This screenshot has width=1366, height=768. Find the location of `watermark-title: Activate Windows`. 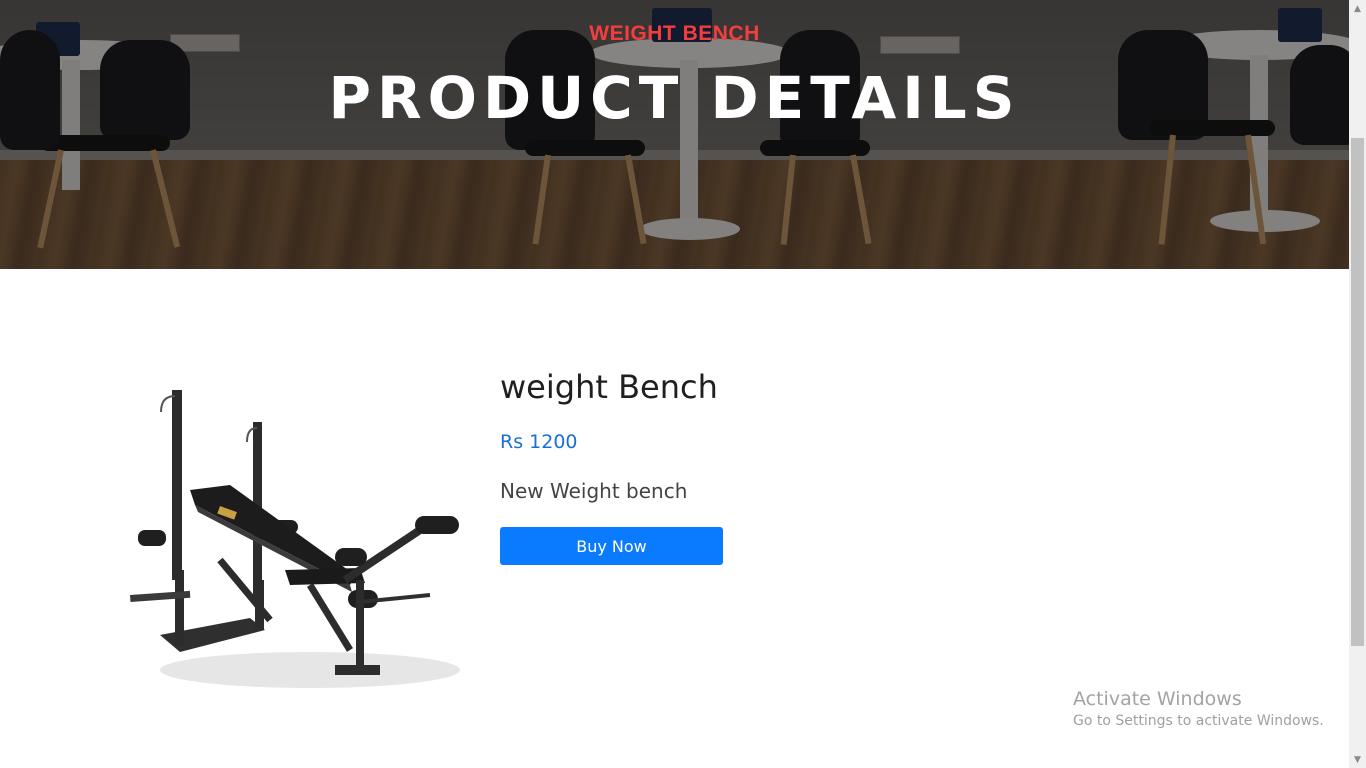

watermark-title: Activate Windows is located at coordinates (1157, 699).